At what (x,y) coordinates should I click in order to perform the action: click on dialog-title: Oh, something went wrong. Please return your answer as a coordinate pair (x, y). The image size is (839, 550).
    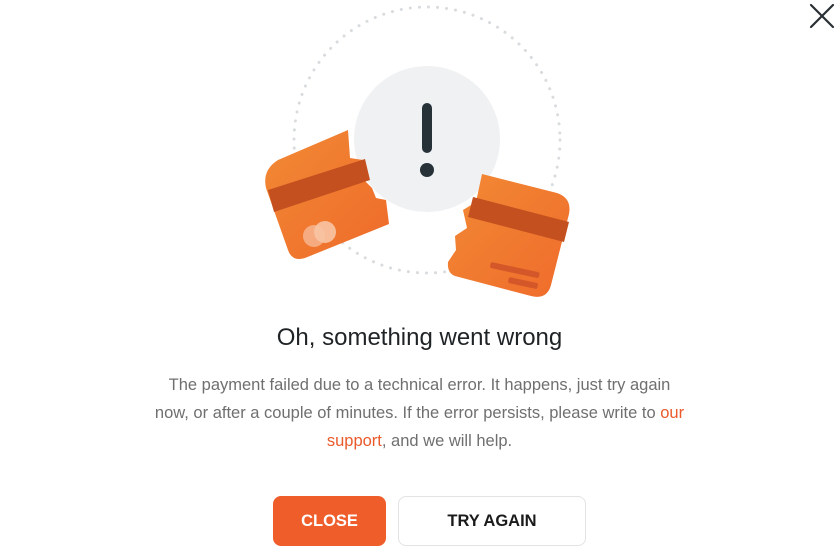
    Looking at the image, I should click on (419, 337).